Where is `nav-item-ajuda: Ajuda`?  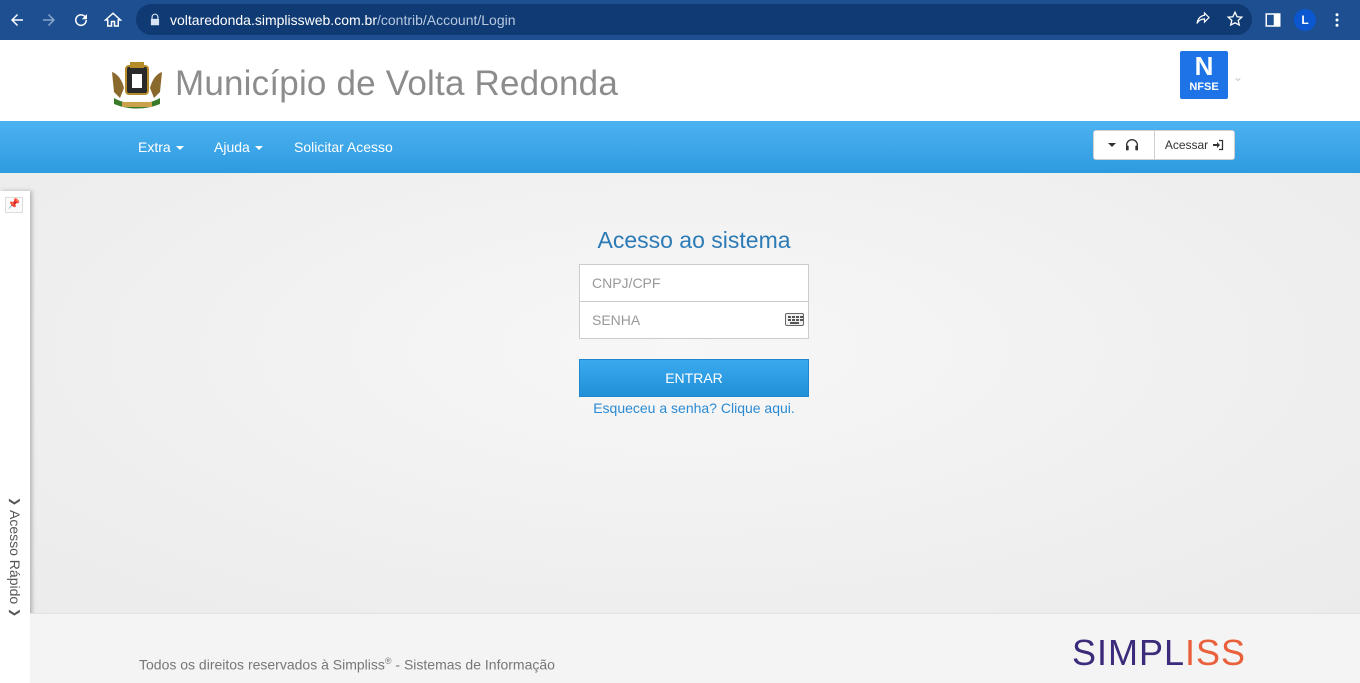
nav-item-ajuda: Ajuda is located at coordinates (238, 147).